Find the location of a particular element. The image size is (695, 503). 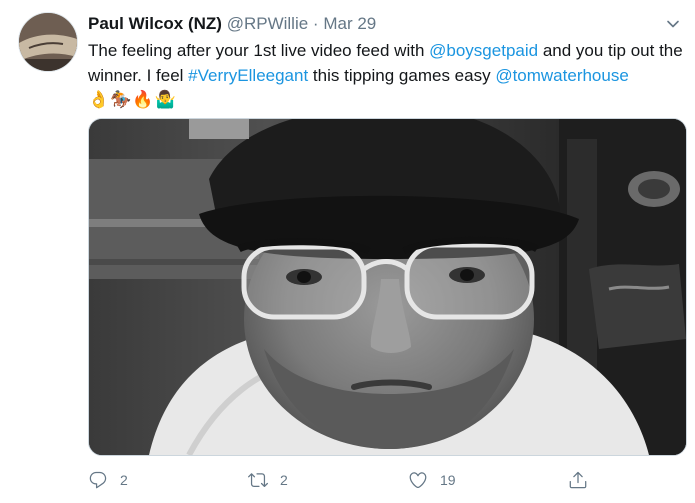

reply-icon is located at coordinates (98, 480).